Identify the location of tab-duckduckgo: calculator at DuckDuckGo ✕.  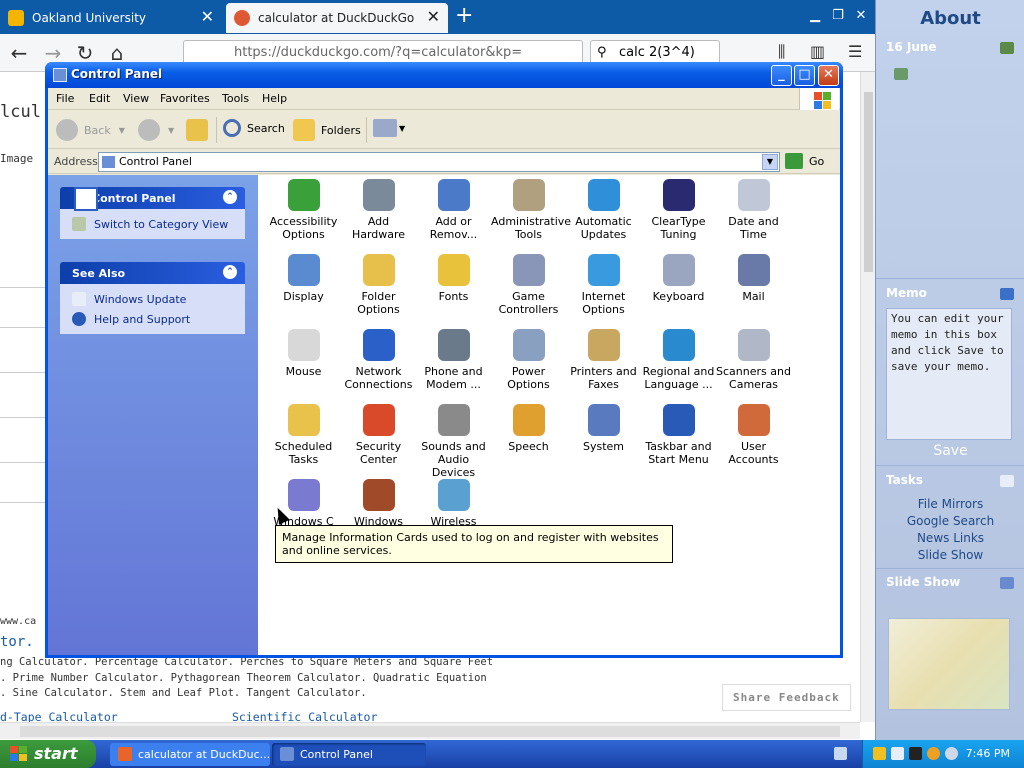
(337, 18).